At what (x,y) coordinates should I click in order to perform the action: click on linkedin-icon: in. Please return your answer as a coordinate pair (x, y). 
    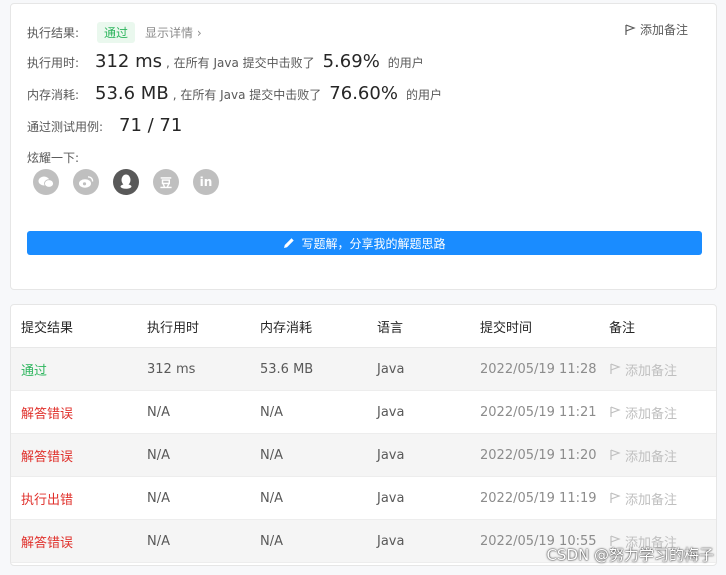
    Looking at the image, I should click on (206, 182).